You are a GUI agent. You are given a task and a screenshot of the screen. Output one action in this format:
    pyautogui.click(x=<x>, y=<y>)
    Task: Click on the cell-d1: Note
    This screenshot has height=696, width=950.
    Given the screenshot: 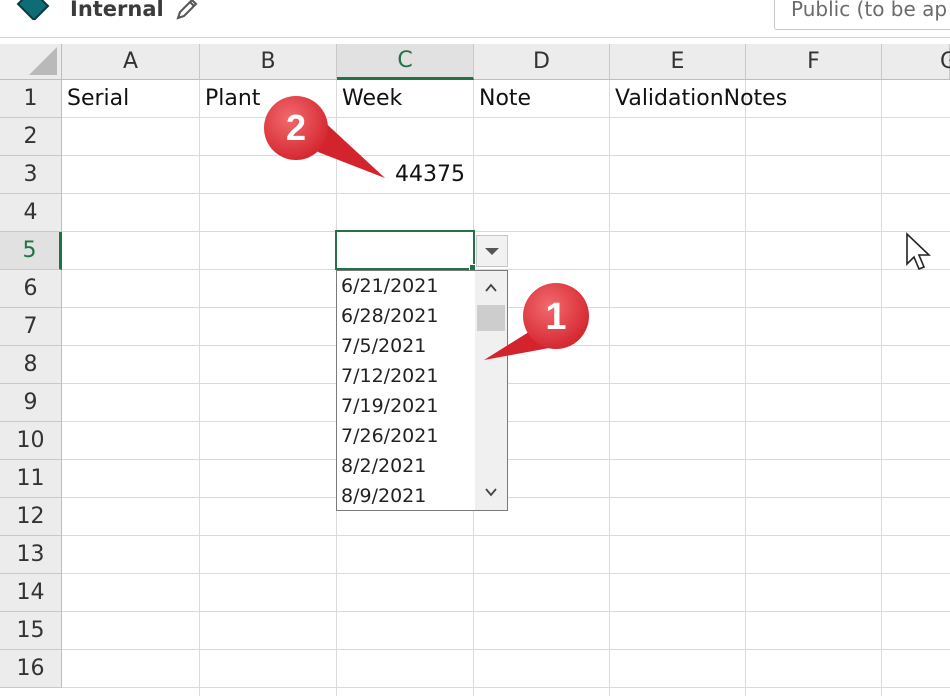 What is the action you would take?
    pyautogui.click(x=505, y=98)
    